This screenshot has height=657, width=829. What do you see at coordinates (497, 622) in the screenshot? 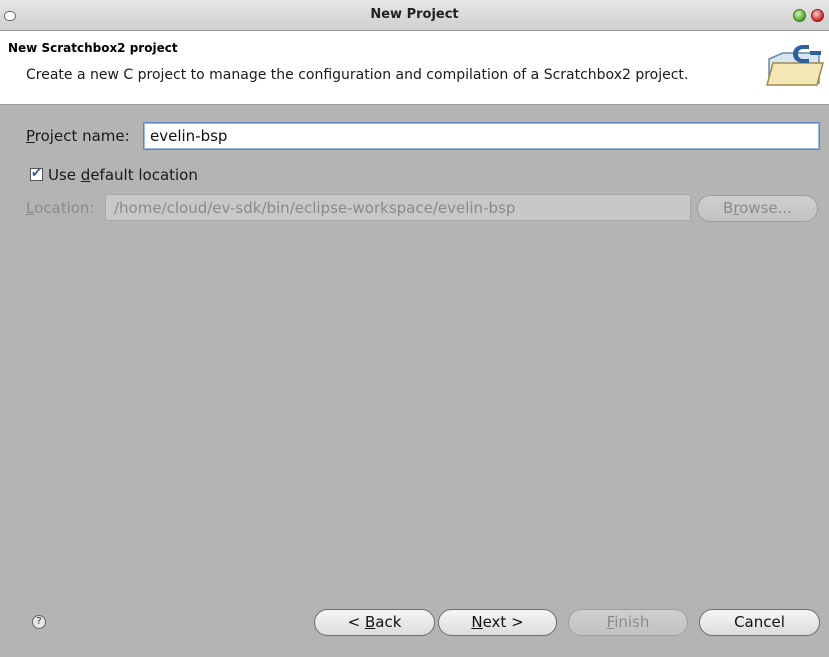
I see `next-button: Next >` at bounding box center [497, 622].